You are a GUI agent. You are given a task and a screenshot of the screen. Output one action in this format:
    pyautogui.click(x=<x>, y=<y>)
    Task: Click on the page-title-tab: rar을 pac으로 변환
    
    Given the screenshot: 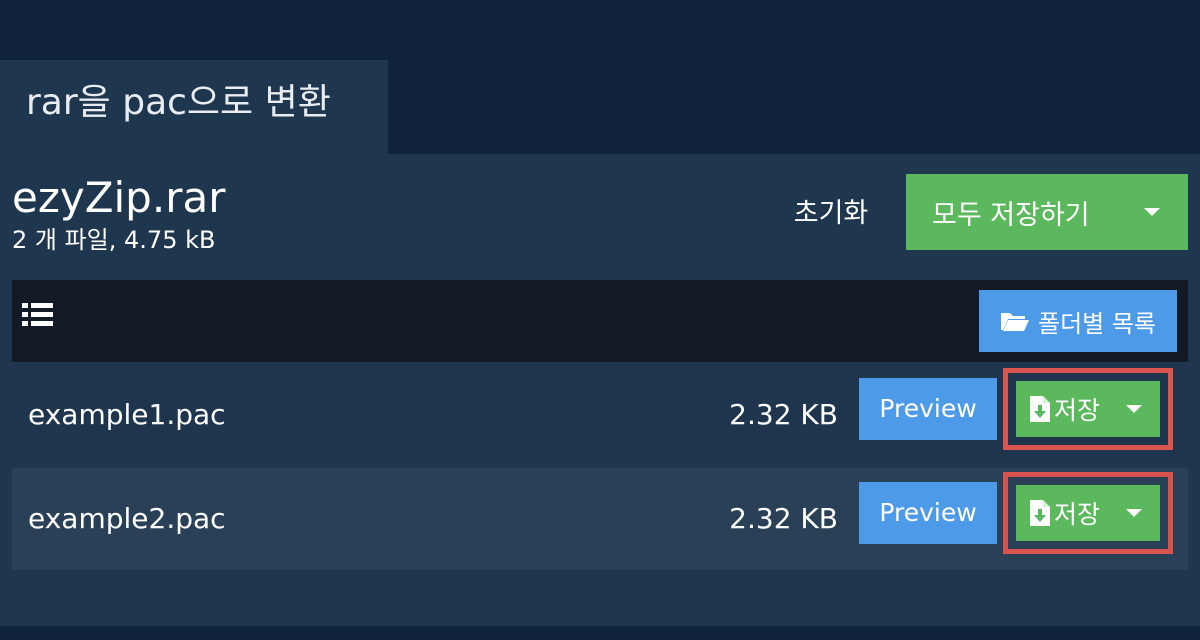 What is the action you would take?
    pyautogui.click(x=194, y=107)
    